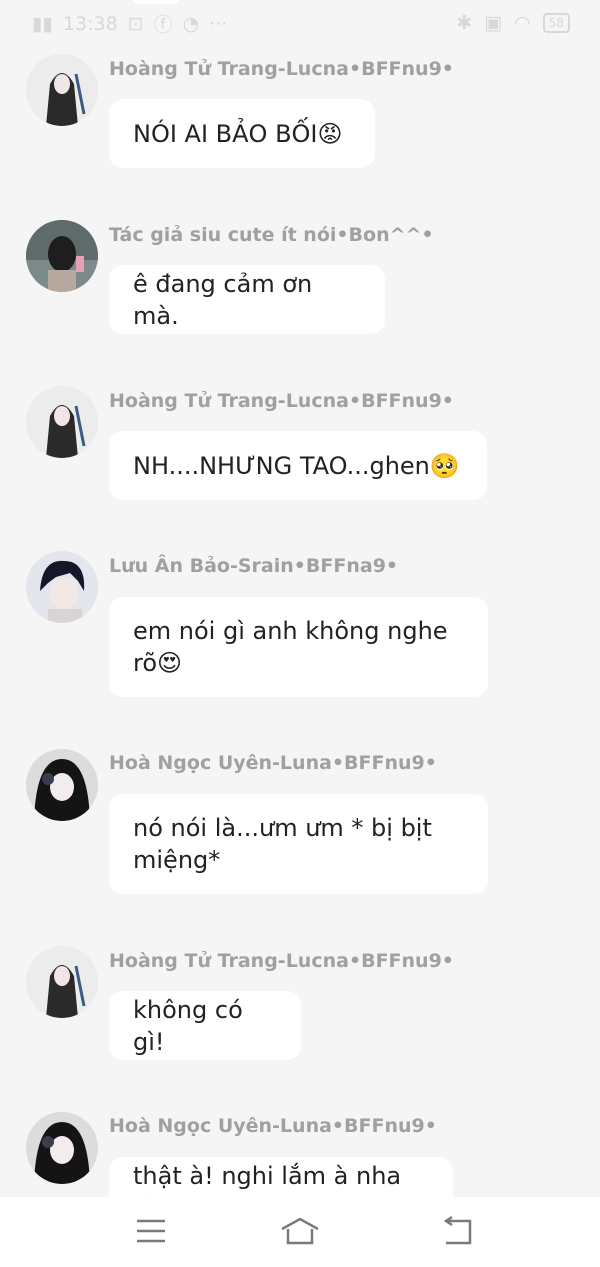  I want to click on signal-icon: ▮▮, so click(42, 23).